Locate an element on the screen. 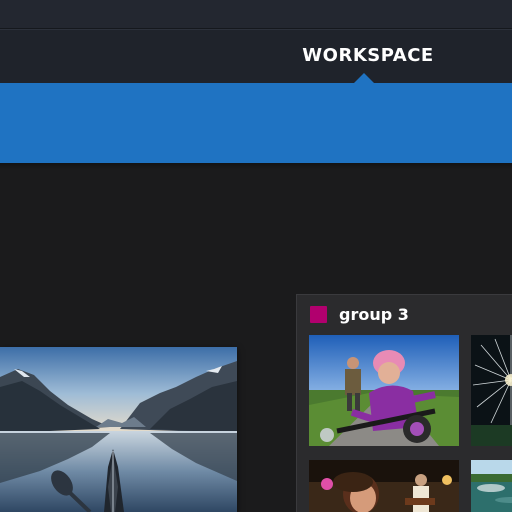 The height and width of the screenshot is (512, 512). tab-workspace-label: WORKSPACE is located at coordinates (368, 55).